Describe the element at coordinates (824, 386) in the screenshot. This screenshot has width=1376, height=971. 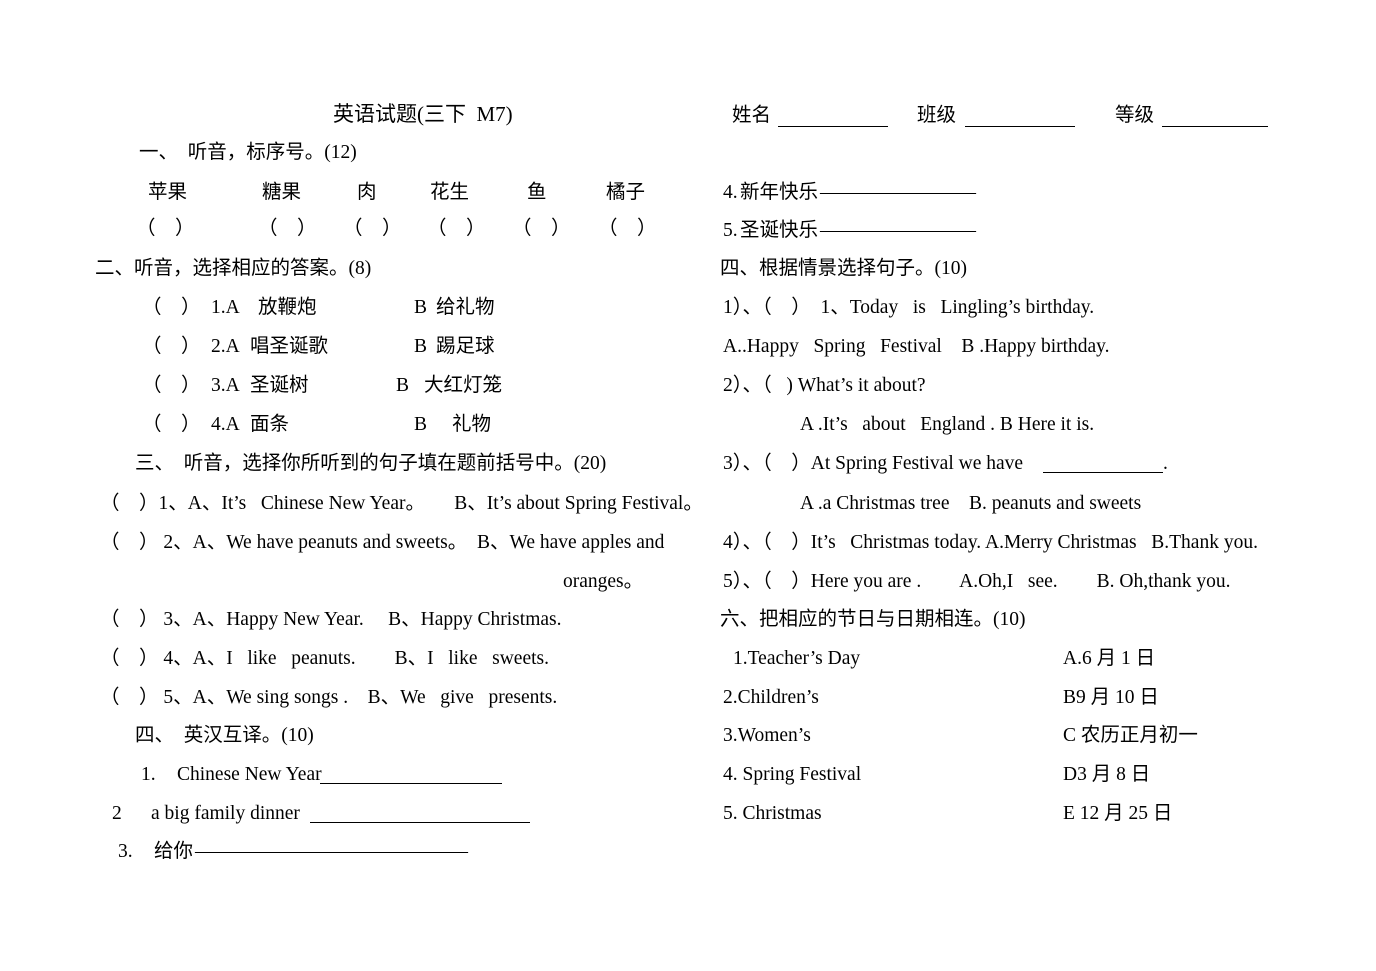
I see `scenario-item-2: 2）、（ ) What’s it about?` at that location.